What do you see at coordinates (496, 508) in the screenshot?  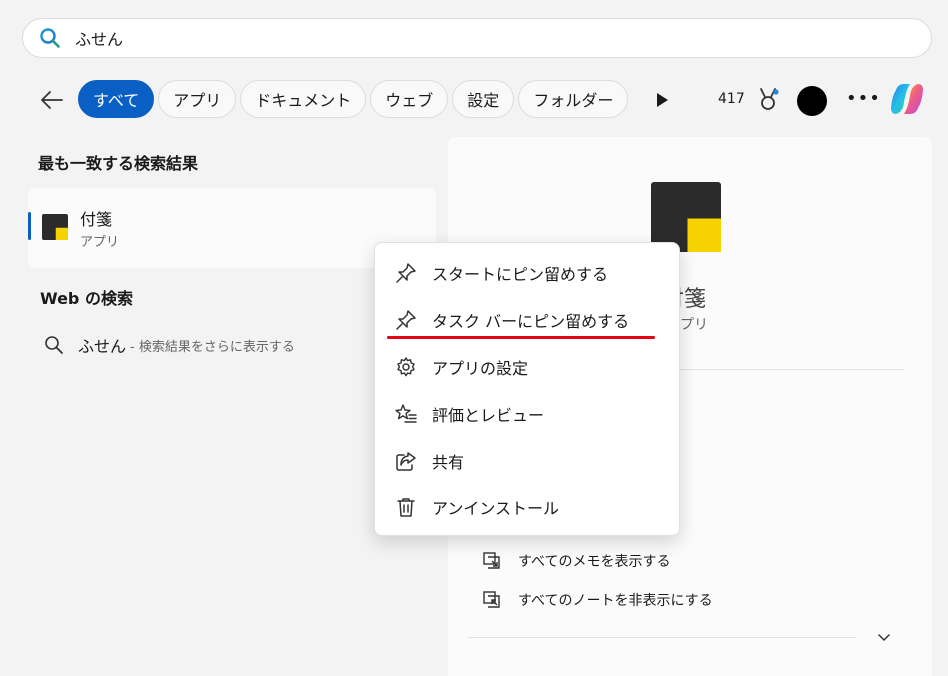 I see `menu-item-label: アンインストール` at bounding box center [496, 508].